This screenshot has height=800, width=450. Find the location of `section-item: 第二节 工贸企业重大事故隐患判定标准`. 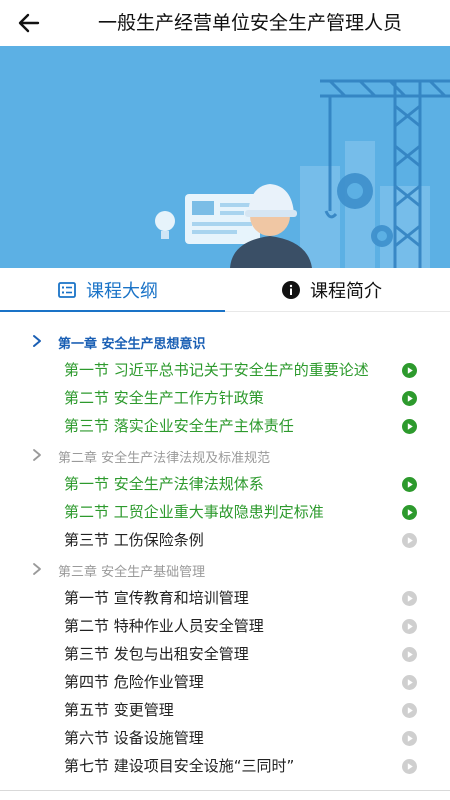

section-item: 第二节 工贸企业重大事故隐患判定标准 is located at coordinates (225, 512).